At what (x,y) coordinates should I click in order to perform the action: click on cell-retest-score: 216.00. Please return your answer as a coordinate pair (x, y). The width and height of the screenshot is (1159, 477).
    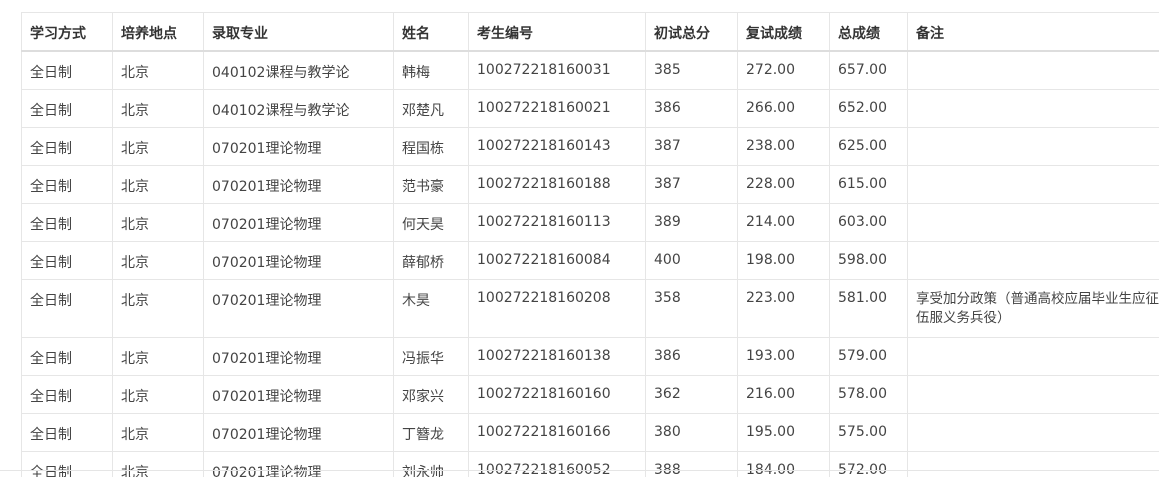
    Looking at the image, I should click on (783, 394).